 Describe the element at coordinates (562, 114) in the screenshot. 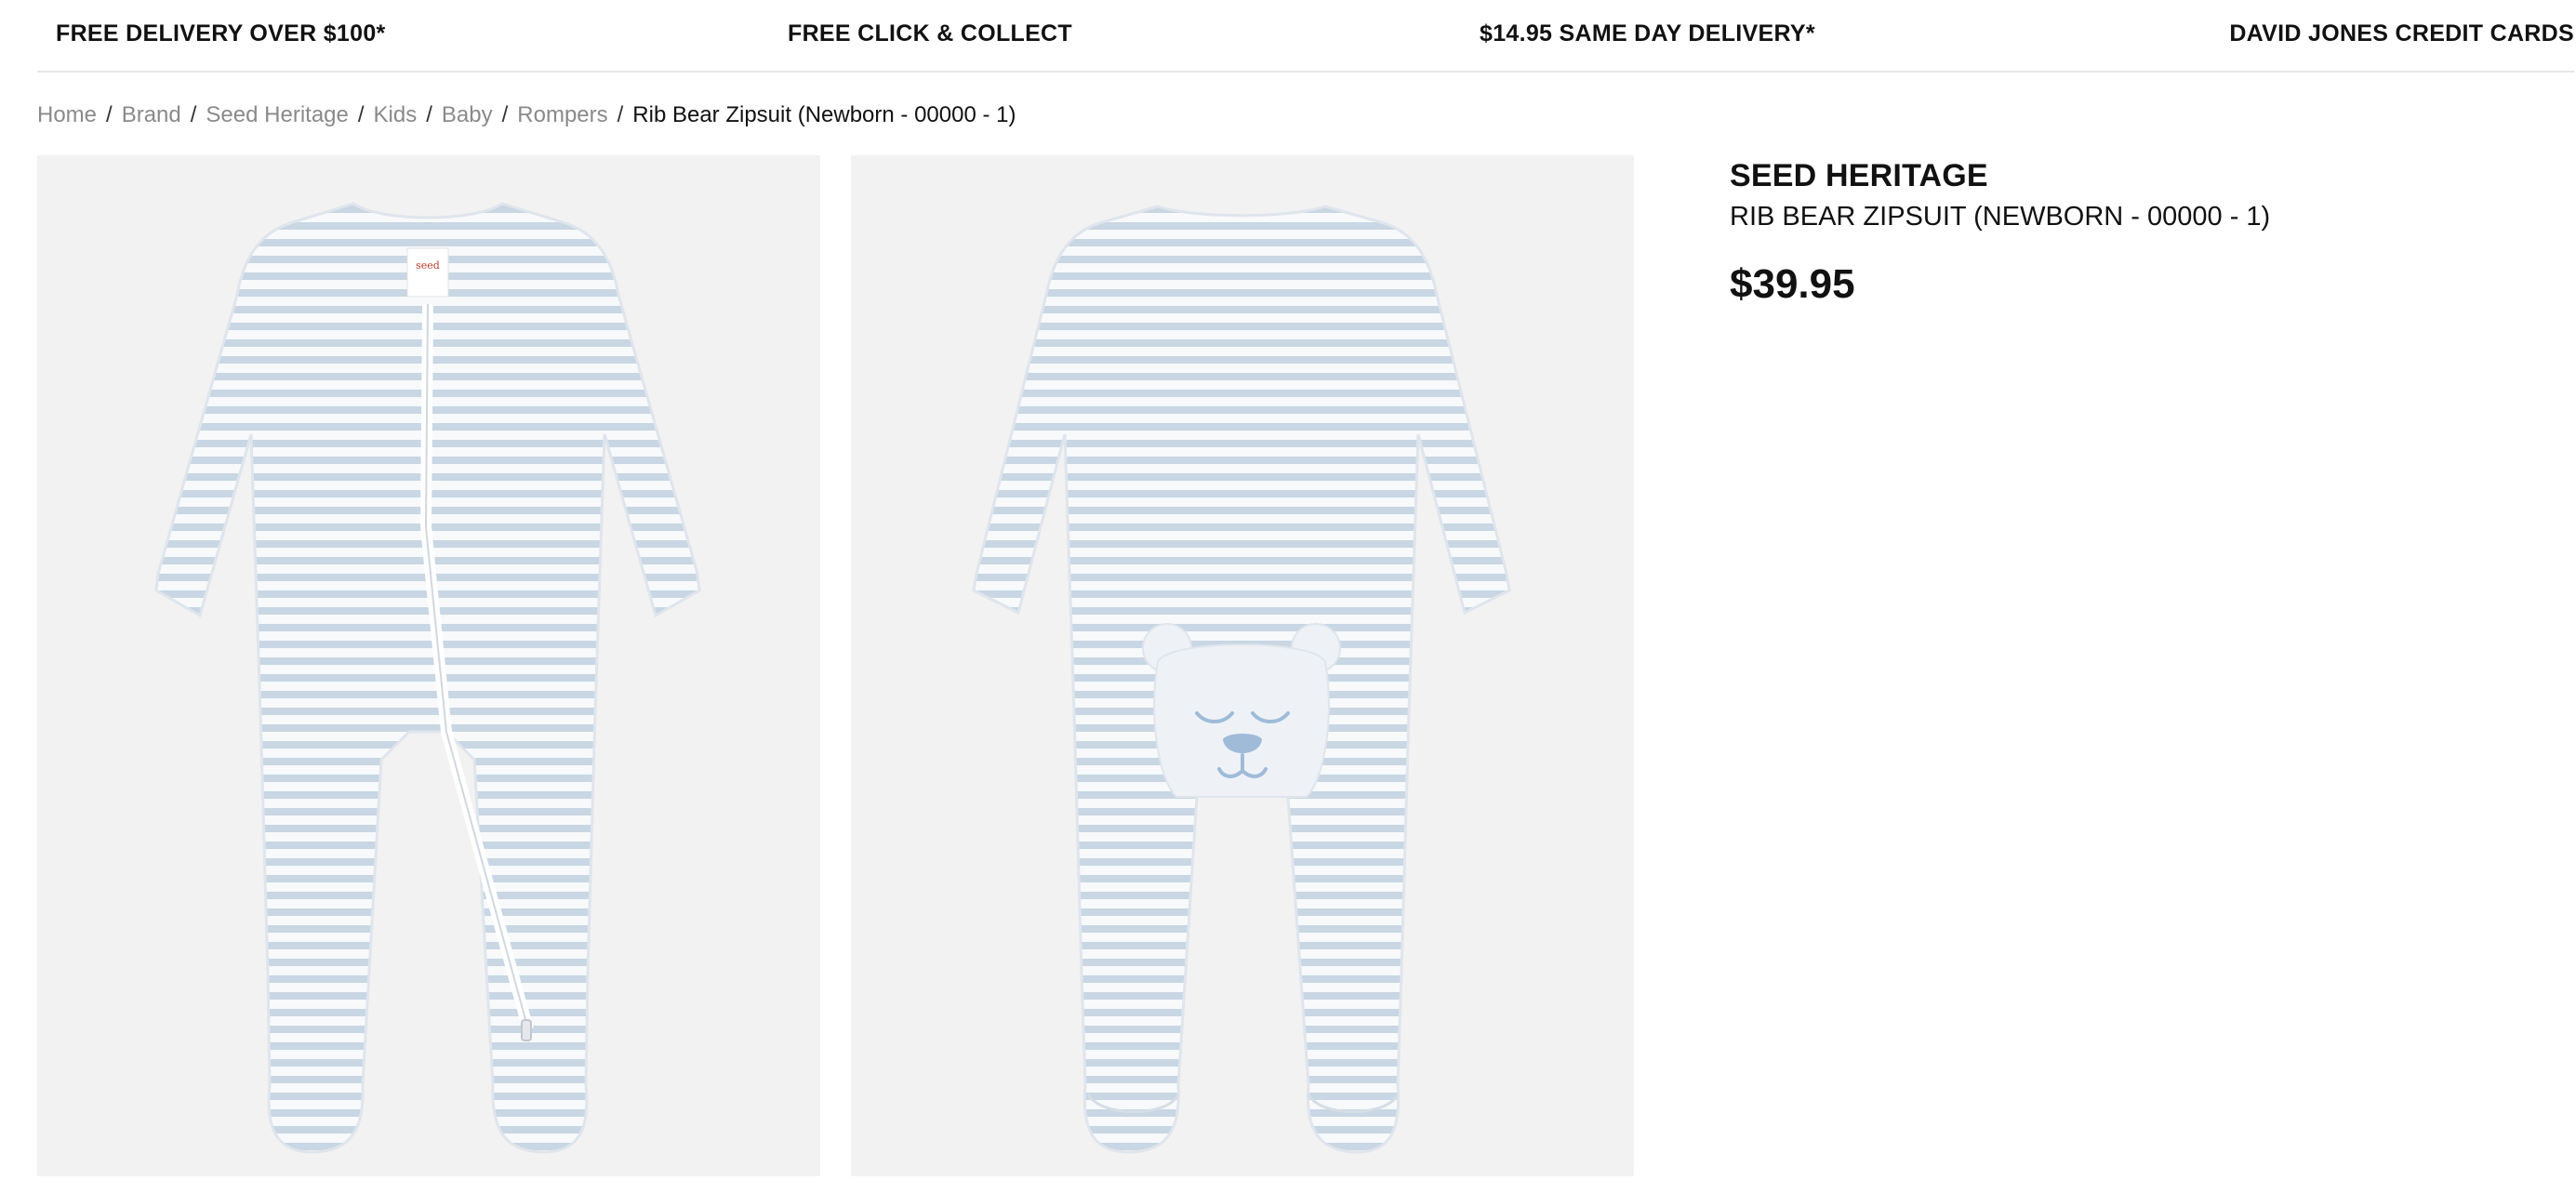

I see `breadcrumb-rompers: Rompers` at that location.